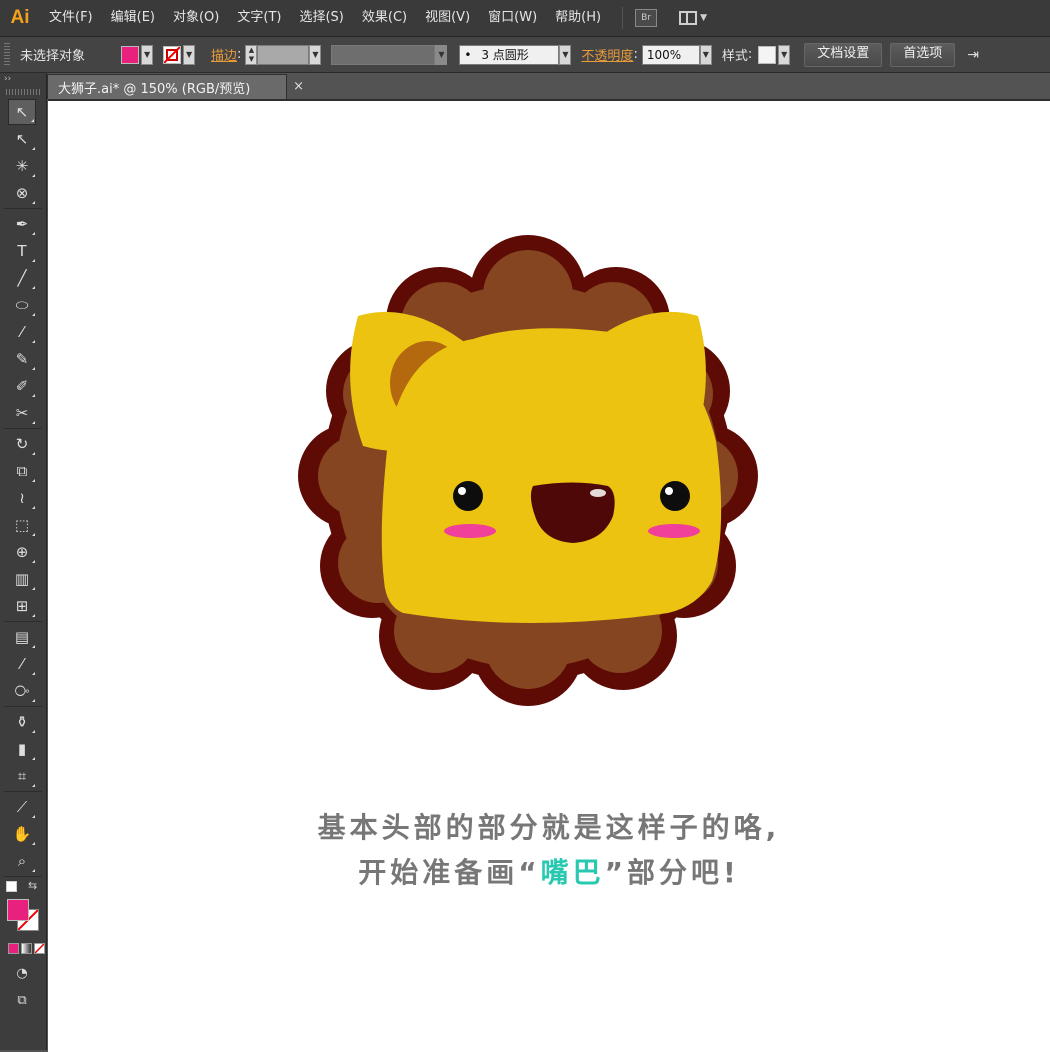 The height and width of the screenshot is (1052, 1050). Describe the element at coordinates (843, 54) in the screenshot. I see `document-setup-button: 文档设置` at that location.